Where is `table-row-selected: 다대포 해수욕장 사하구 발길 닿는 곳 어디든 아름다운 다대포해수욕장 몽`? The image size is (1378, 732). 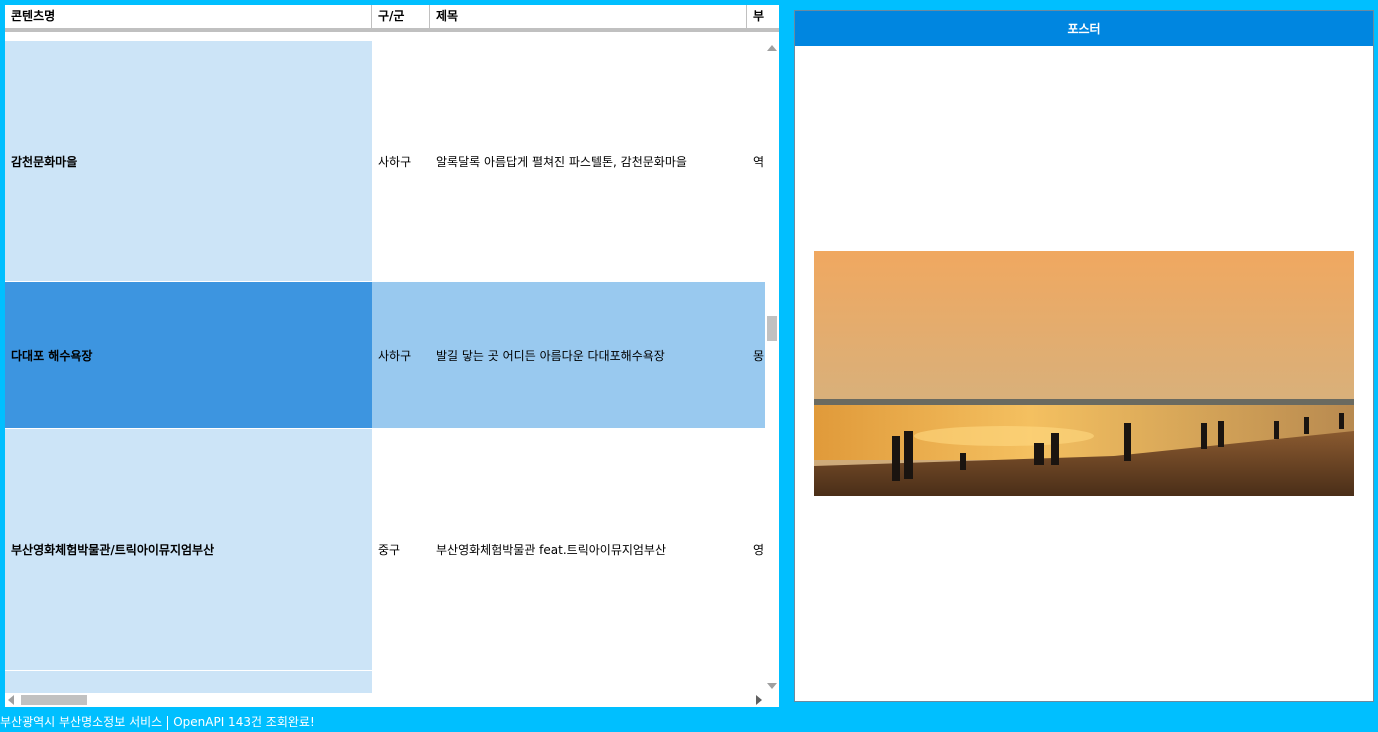 table-row-selected: 다대포 해수욕장 사하구 발길 닿는 곳 어디든 아름다운 다대포해수욕장 몽 is located at coordinates (385, 355).